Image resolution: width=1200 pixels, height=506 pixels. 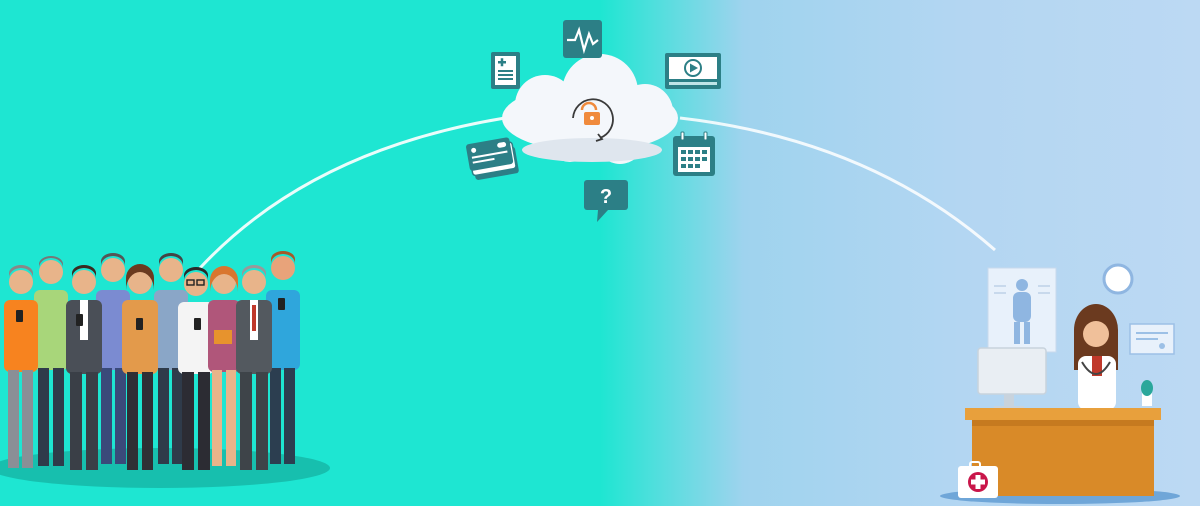 I want to click on xray-board, so click(x=1022, y=310).